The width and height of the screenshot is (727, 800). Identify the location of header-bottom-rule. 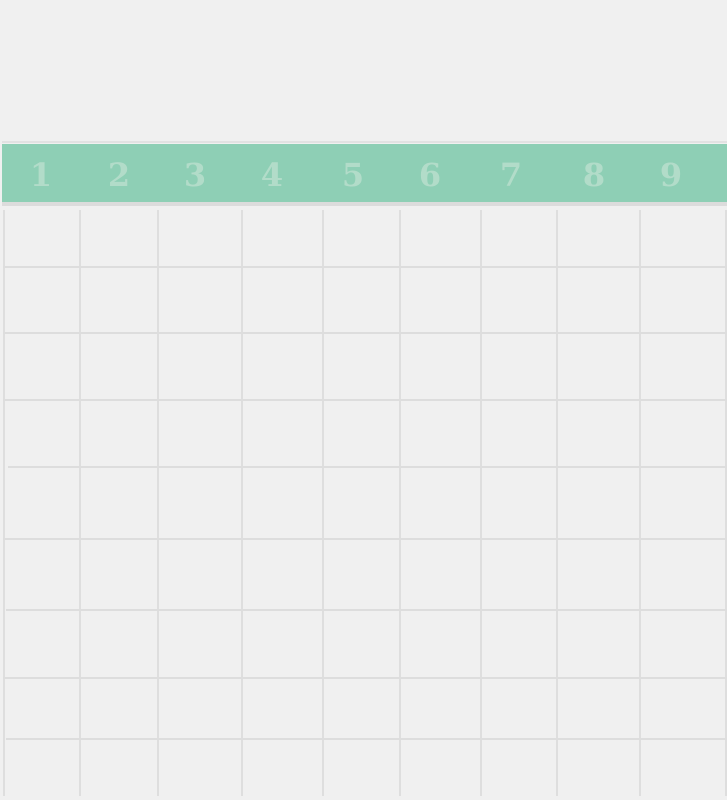
(364, 204).